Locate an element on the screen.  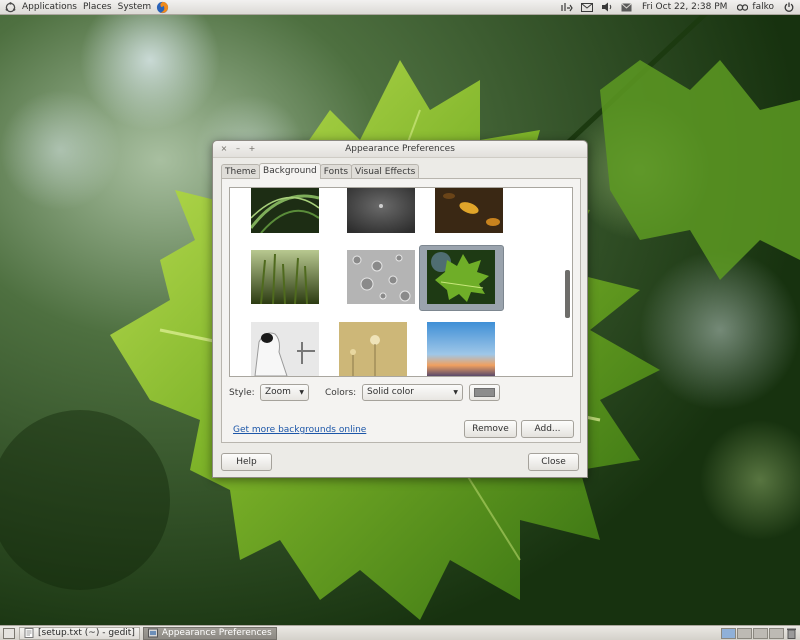
mail-icon is located at coordinates (586, 7).